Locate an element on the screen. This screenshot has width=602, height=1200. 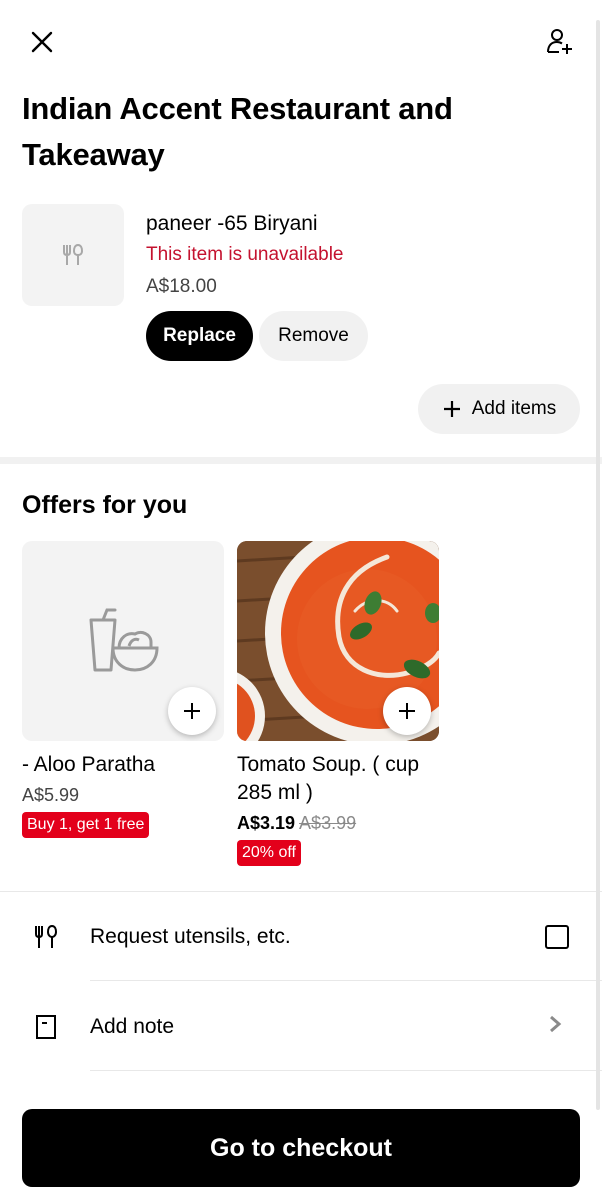
offer-badge: 20% off is located at coordinates (269, 853).